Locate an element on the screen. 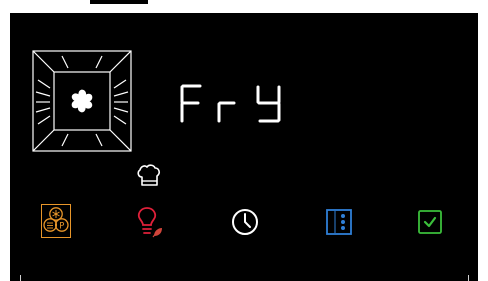 Image resolution: width=488 pixels, height=281 pixels. menu-button is located at coordinates (339, 222).